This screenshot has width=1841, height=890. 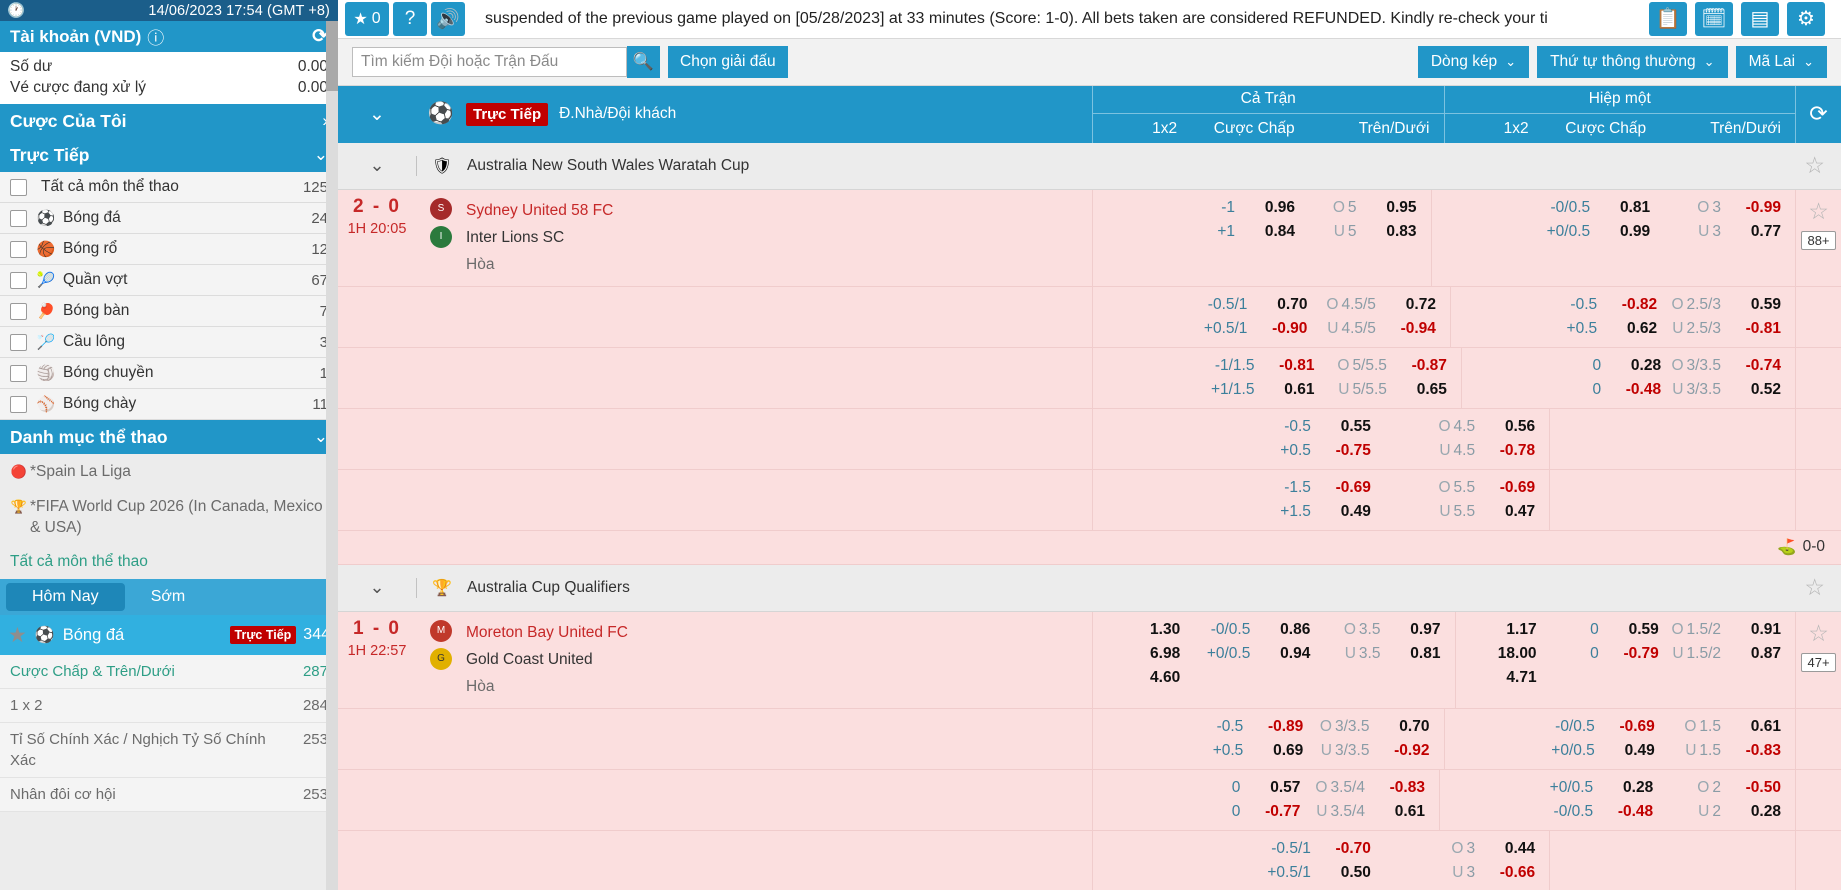 What do you see at coordinates (1496, 678) in the screenshot?
I see `odds-cell: 4.71` at bounding box center [1496, 678].